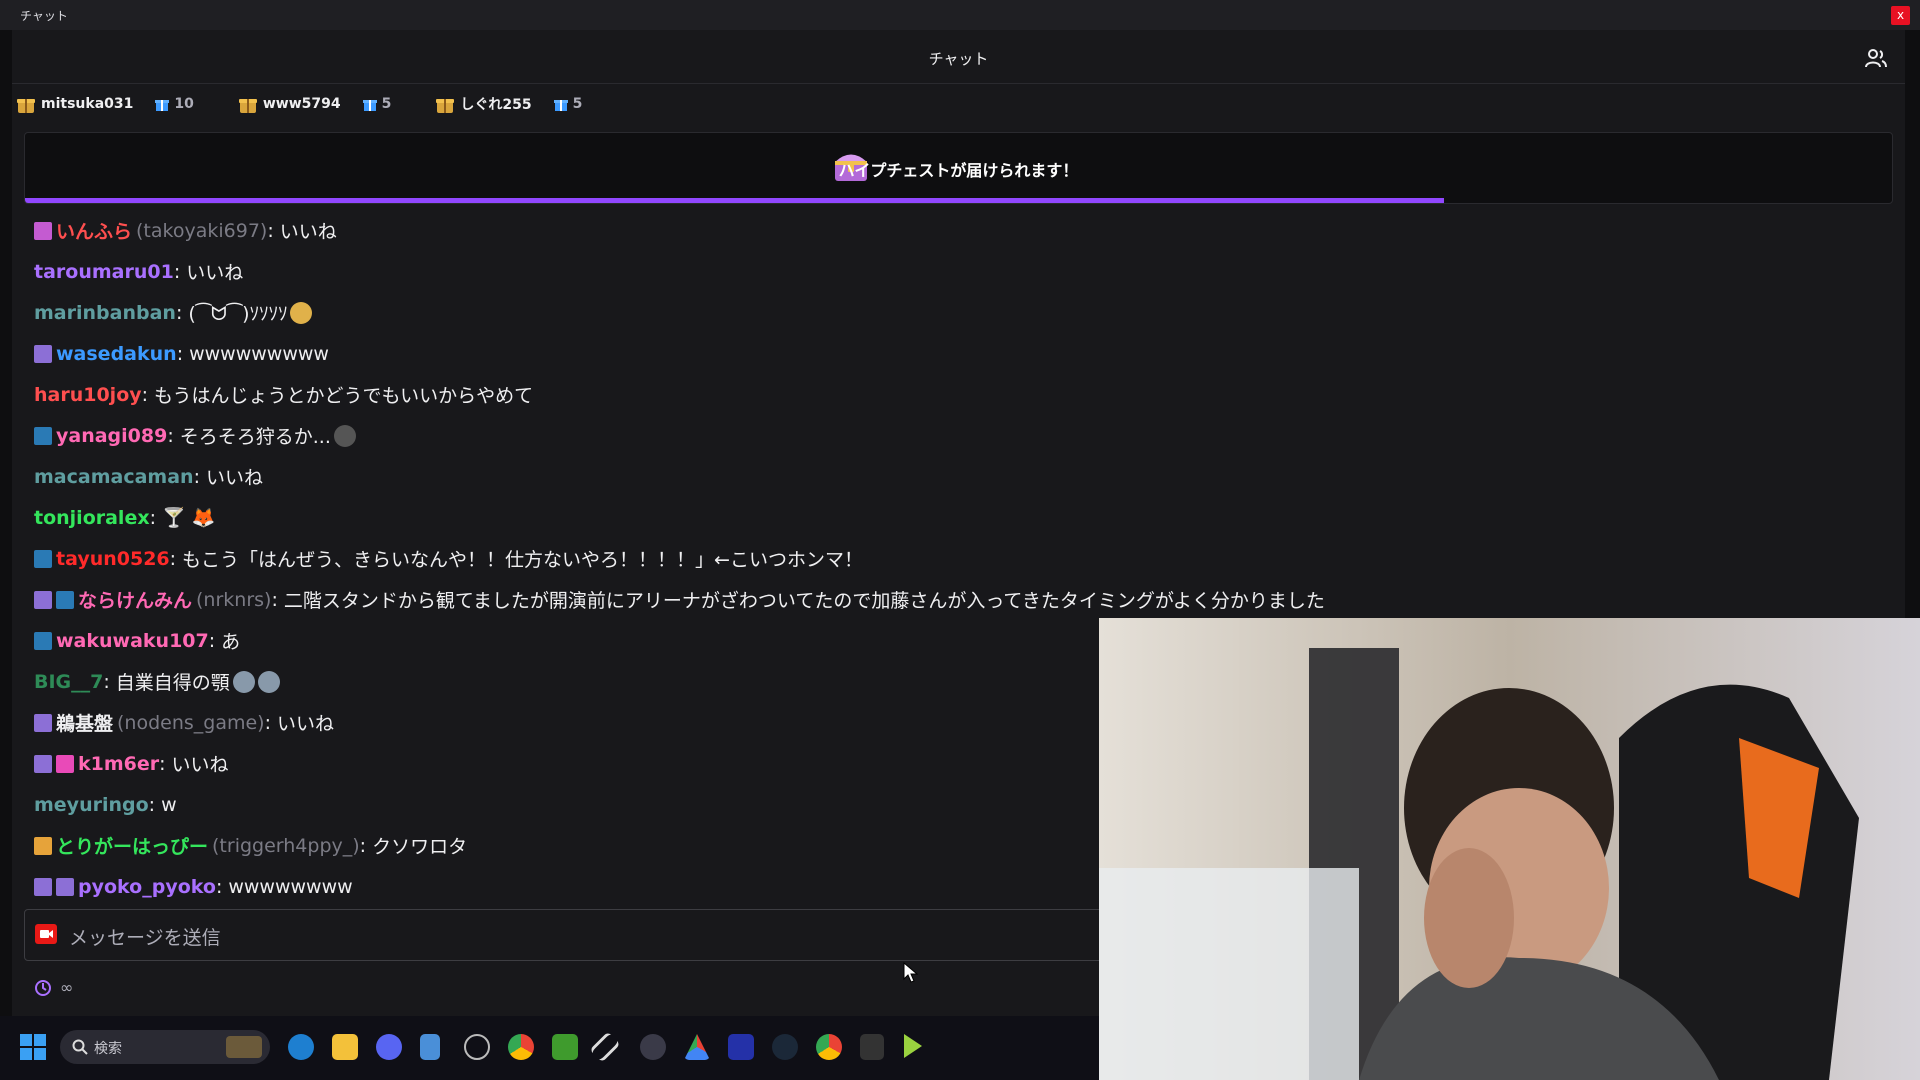  What do you see at coordinates (135, 599) in the screenshot?
I see `chat-username: ならけんみん` at bounding box center [135, 599].